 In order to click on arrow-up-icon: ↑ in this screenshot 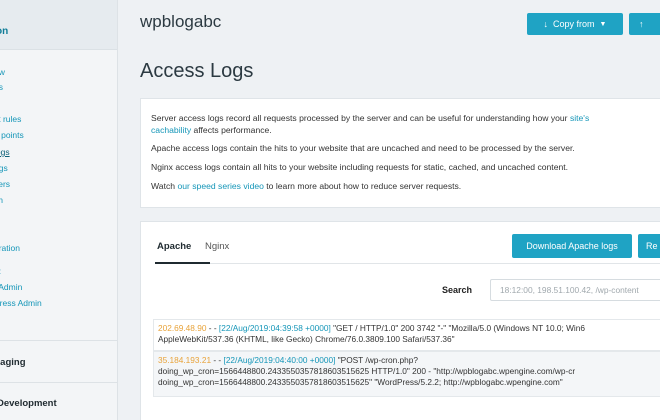, I will do `click(641, 24)`.